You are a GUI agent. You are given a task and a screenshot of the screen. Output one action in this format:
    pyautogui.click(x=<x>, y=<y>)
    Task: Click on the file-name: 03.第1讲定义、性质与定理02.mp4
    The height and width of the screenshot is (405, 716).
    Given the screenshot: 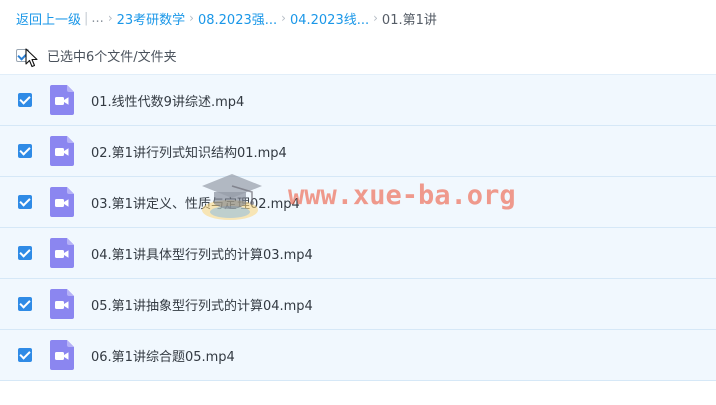 What is the action you would take?
    pyautogui.click(x=195, y=202)
    